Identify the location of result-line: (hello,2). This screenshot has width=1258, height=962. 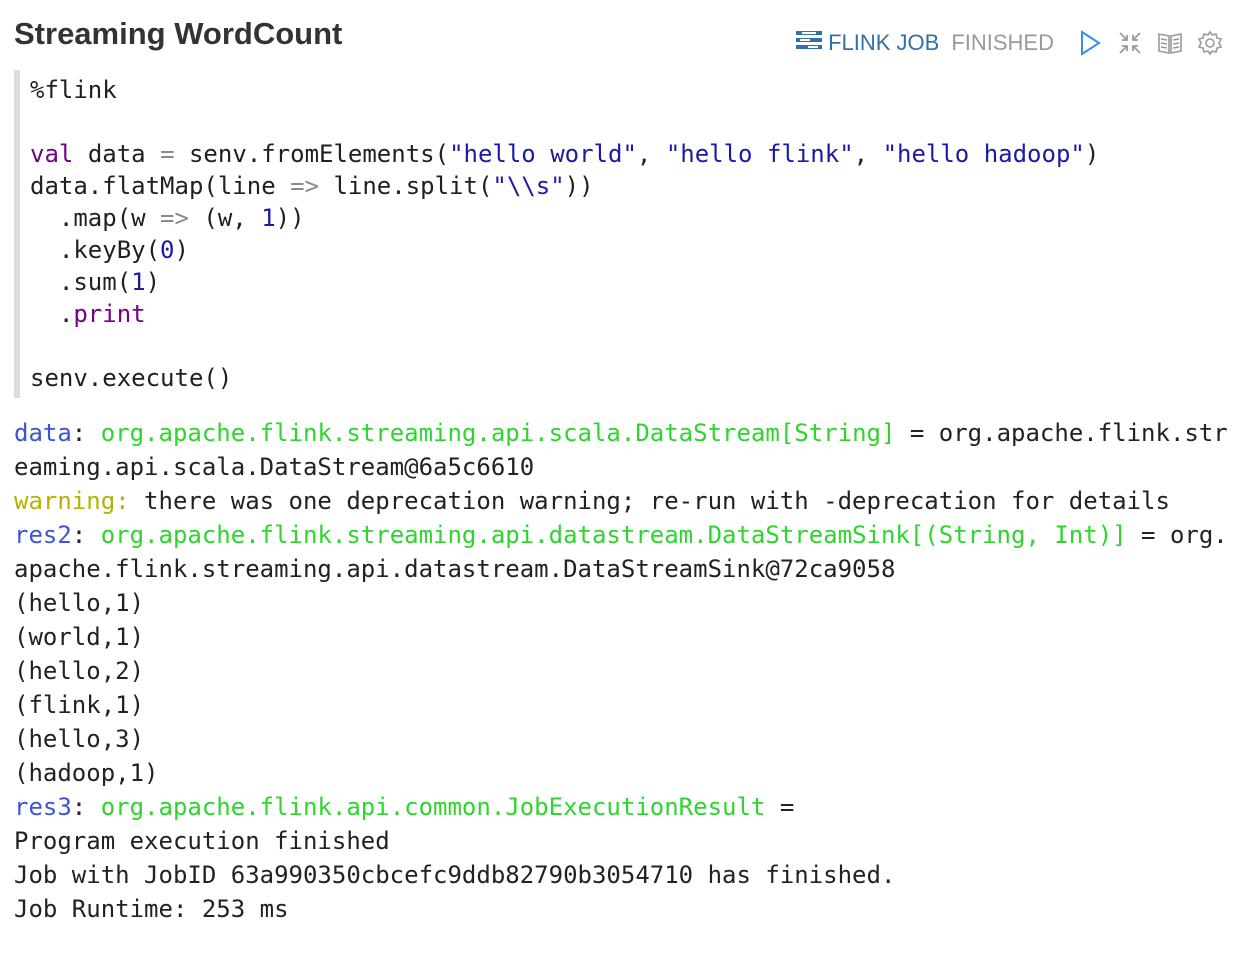
(79, 671).